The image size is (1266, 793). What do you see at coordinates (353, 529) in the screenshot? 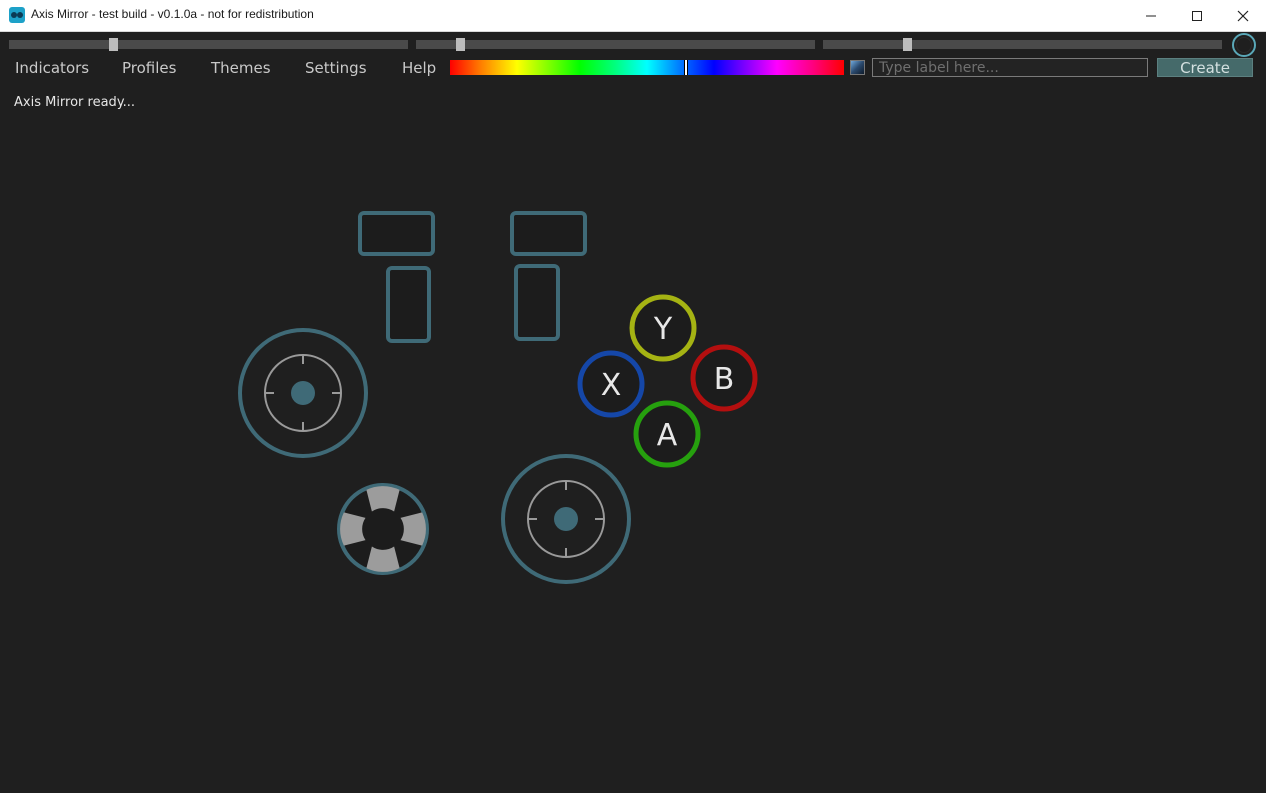
I see `dpad-left` at bounding box center [353, 529].